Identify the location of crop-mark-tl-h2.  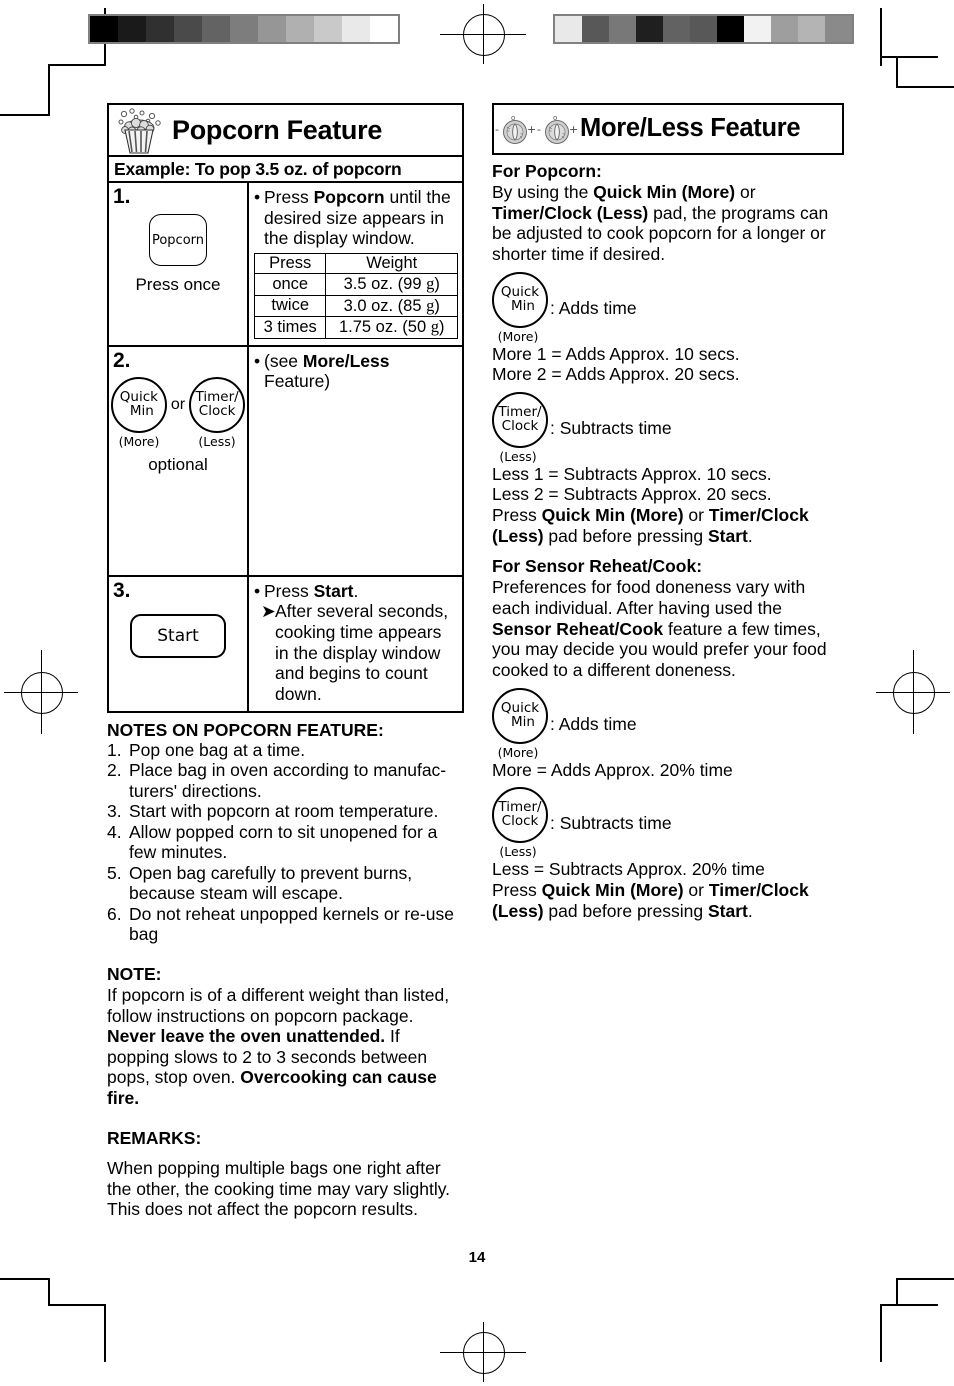
(25, 115).